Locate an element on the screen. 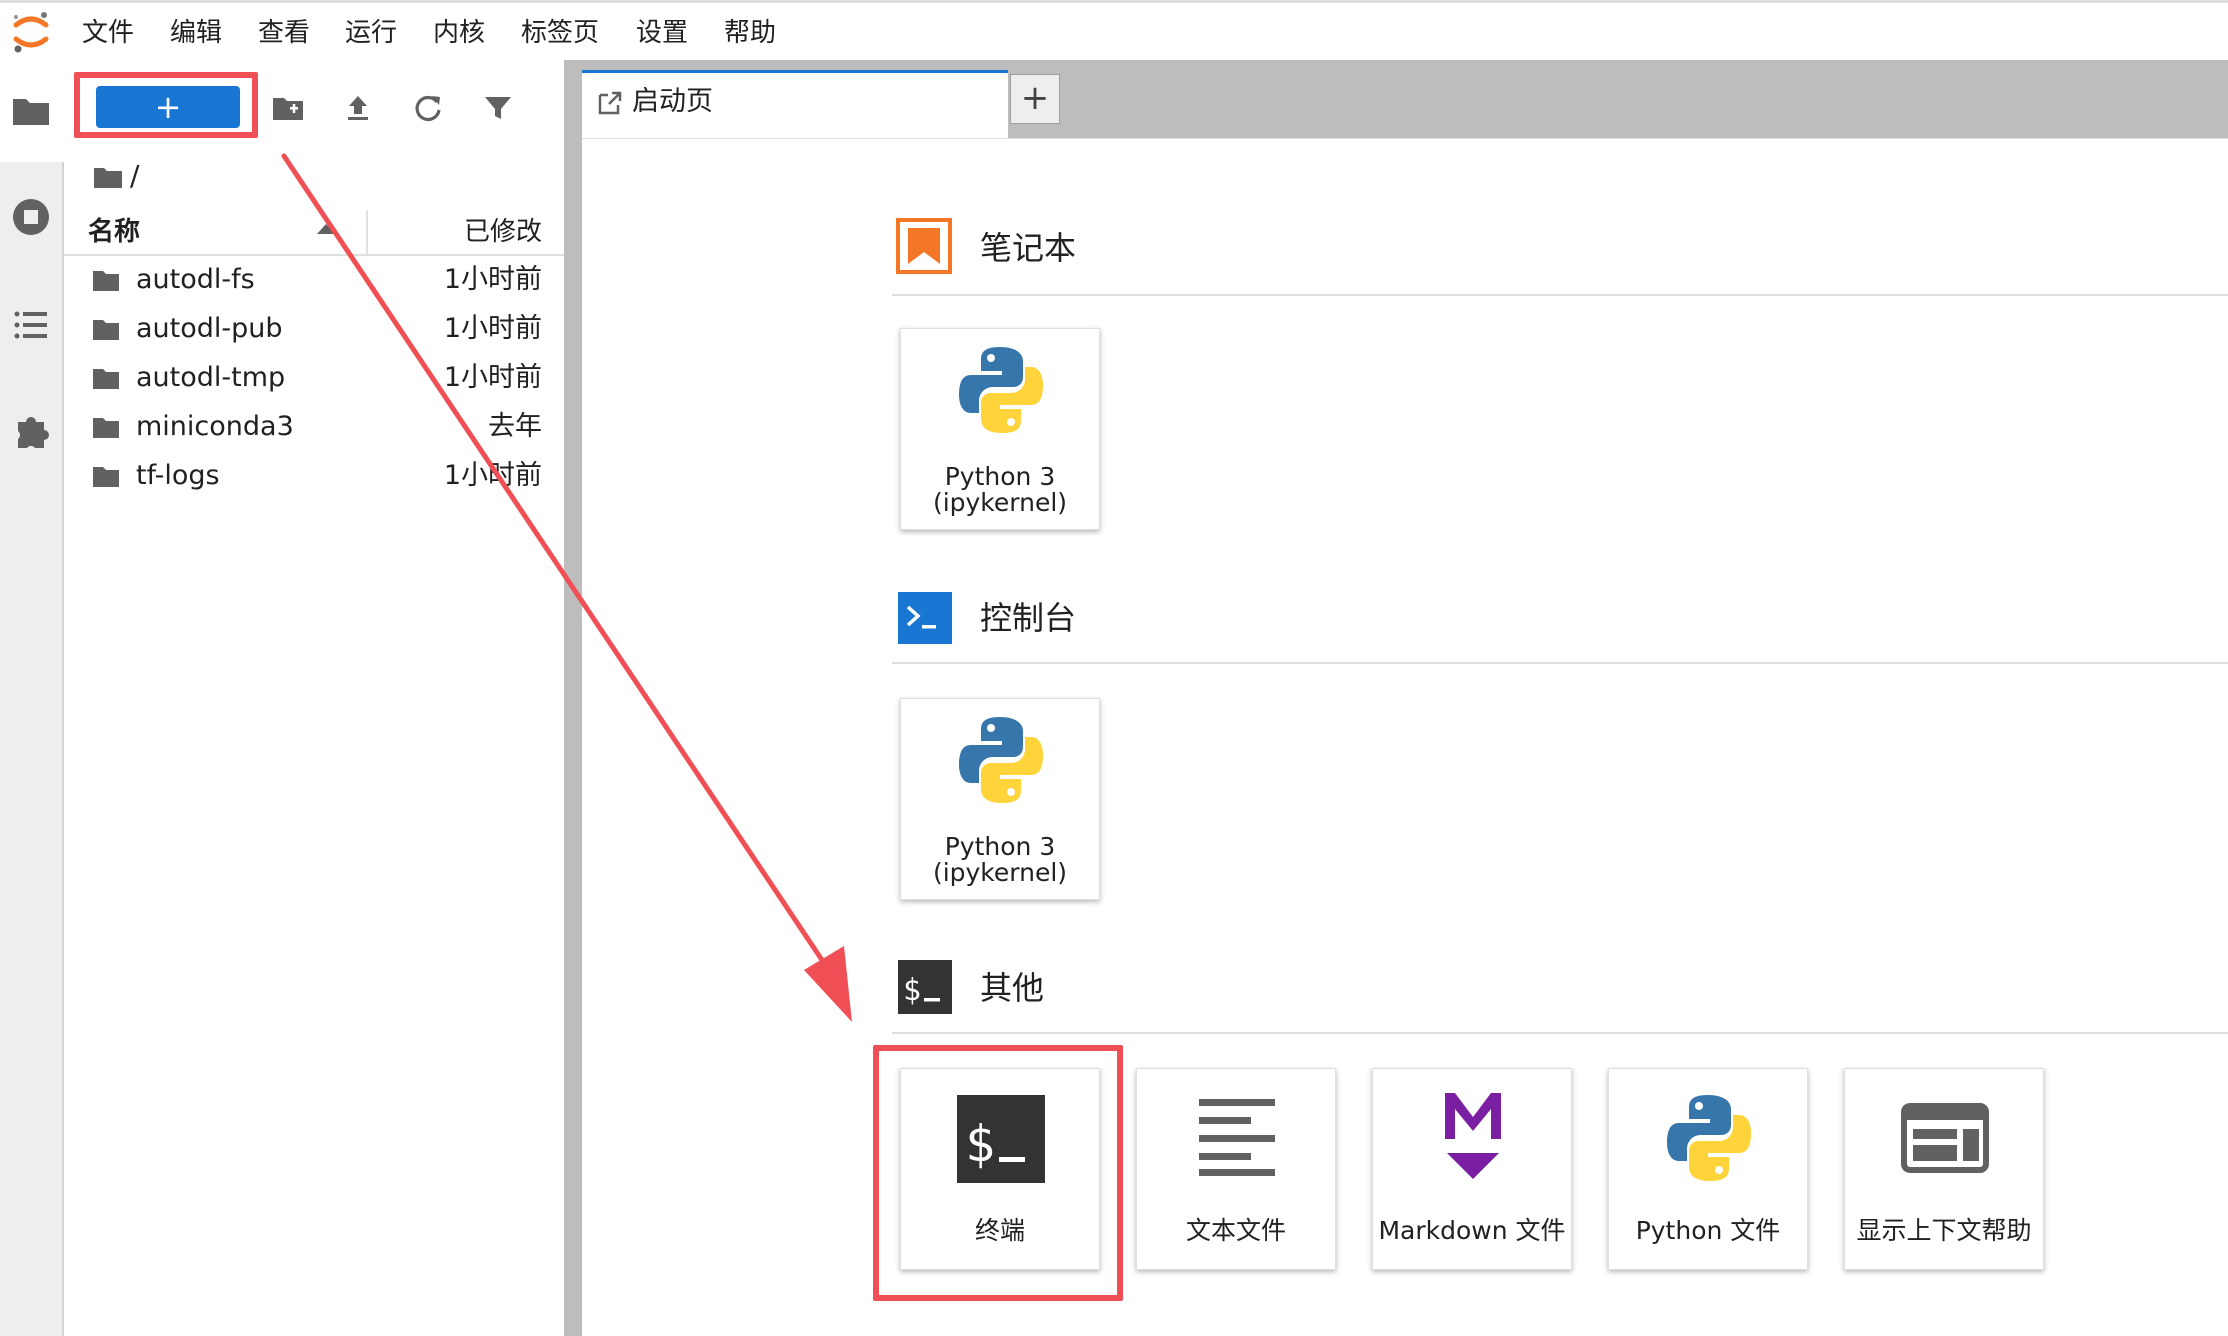 The height and width of the screenshot is (1336, 2228). card-console-python3: Python 3 (ipykernel) is located at coordinates (1000, 799).